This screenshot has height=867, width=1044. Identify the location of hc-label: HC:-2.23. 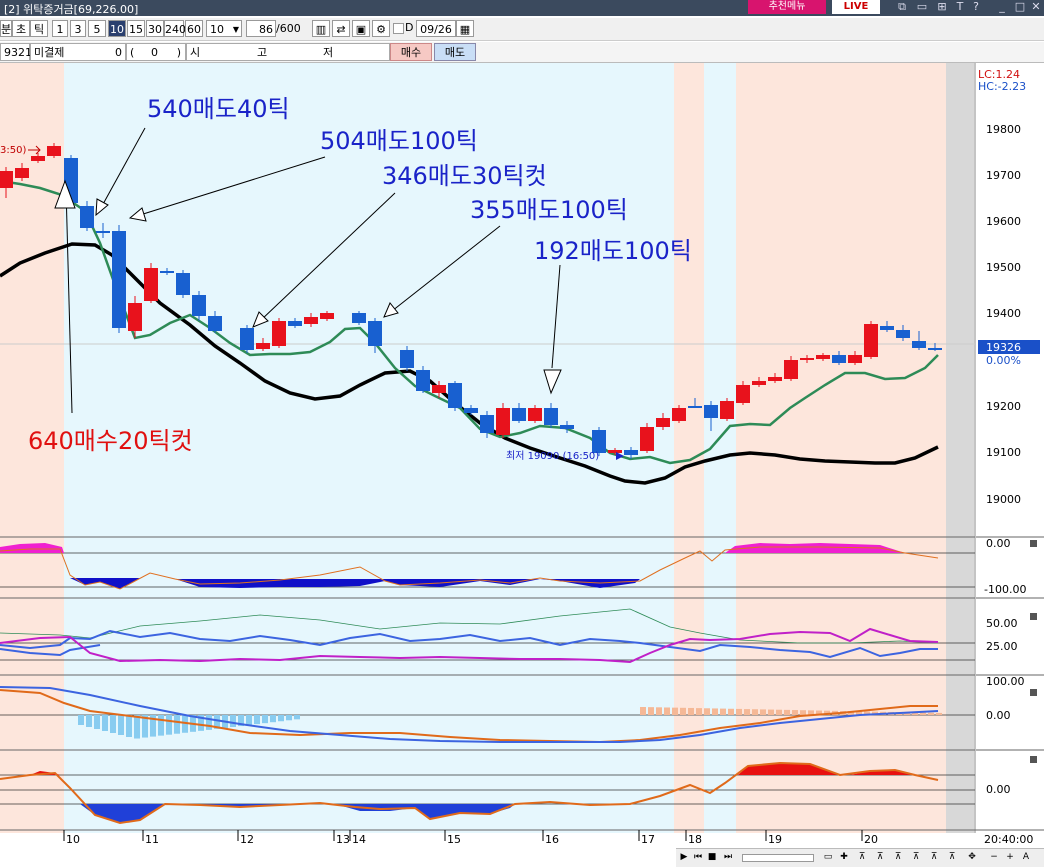
(1002, 86).